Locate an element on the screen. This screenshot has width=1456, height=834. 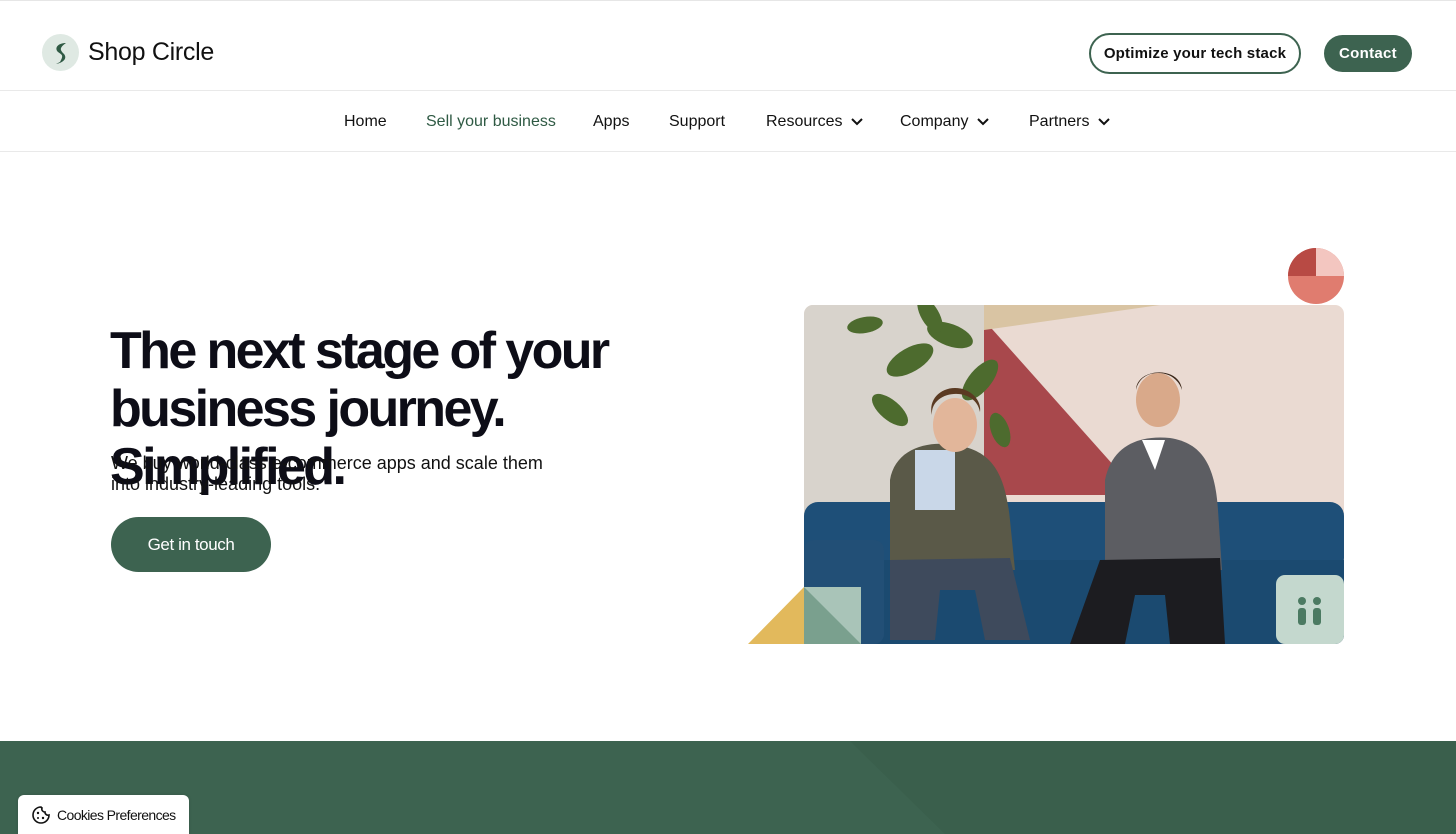
logo-badge-icon is located at coordinates (1310, 609).